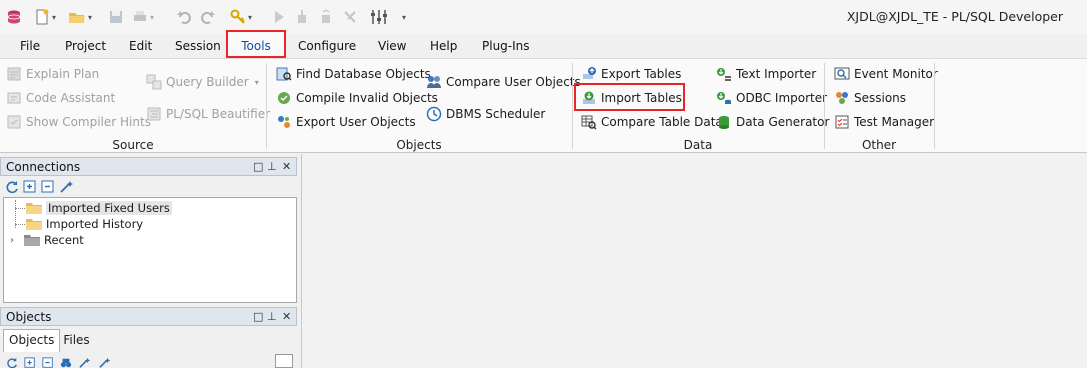 The height and width of the screenshot is (368, 1087). I want to click on tab-files: Files, so click(76, 341).